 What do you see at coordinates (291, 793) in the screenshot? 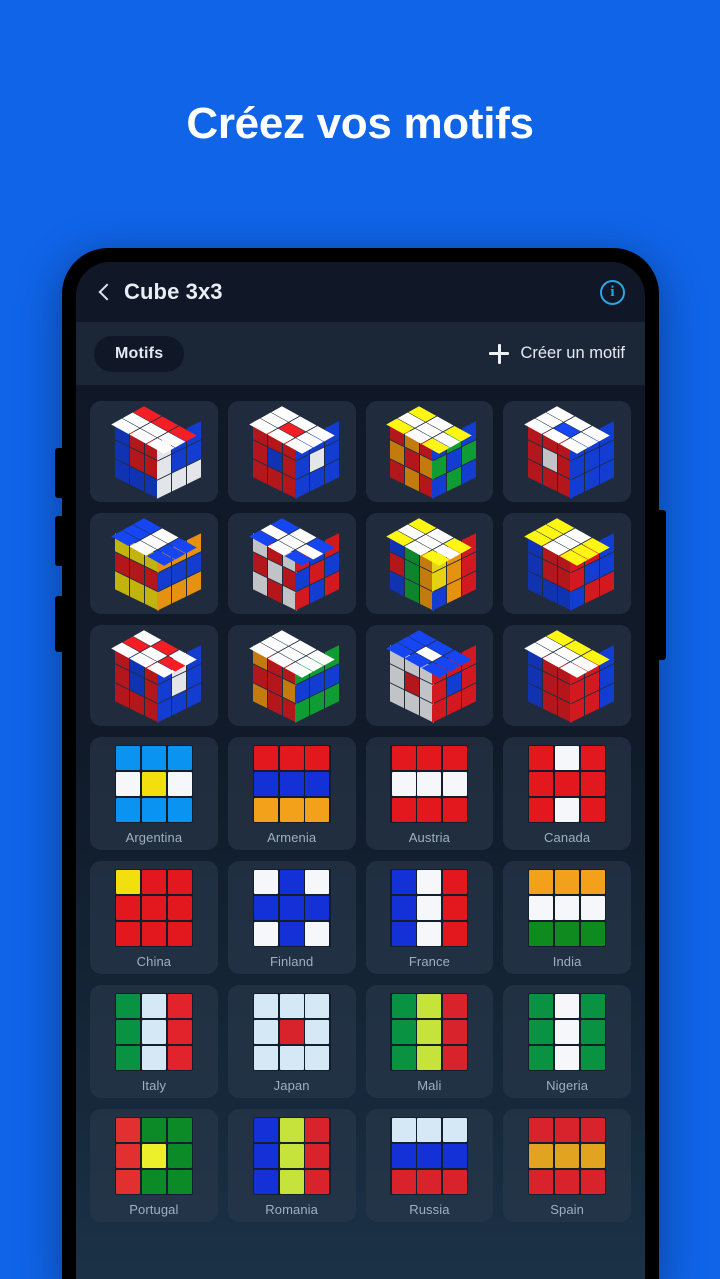
I see `pattern-tile: Armenia` at bounding box center [291, 793].